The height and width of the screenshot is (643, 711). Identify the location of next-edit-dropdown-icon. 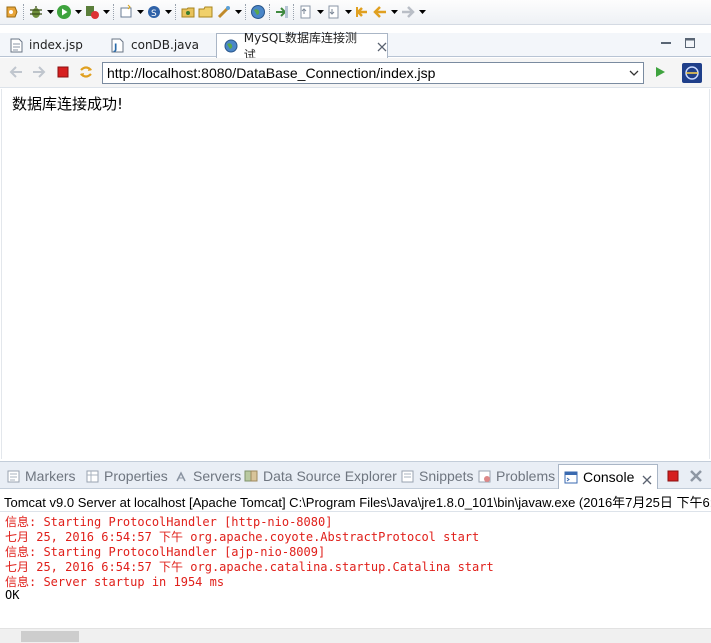
(348, 12).